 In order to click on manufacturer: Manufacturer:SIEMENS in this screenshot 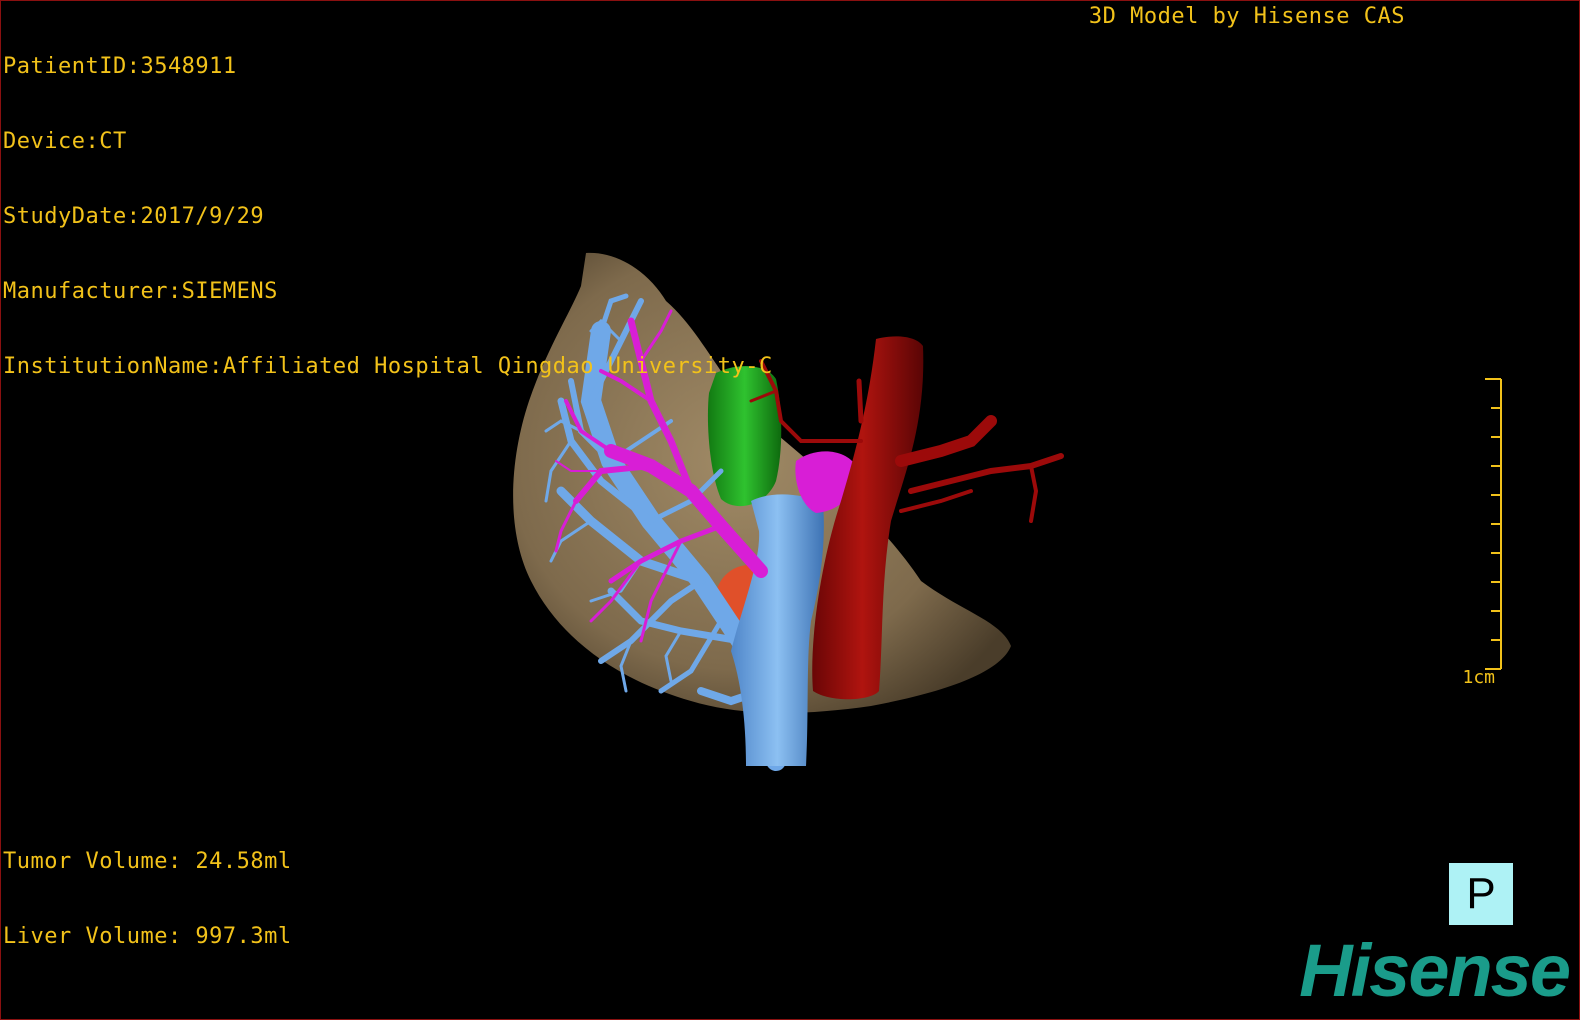, I will do `click(140, 291)`.